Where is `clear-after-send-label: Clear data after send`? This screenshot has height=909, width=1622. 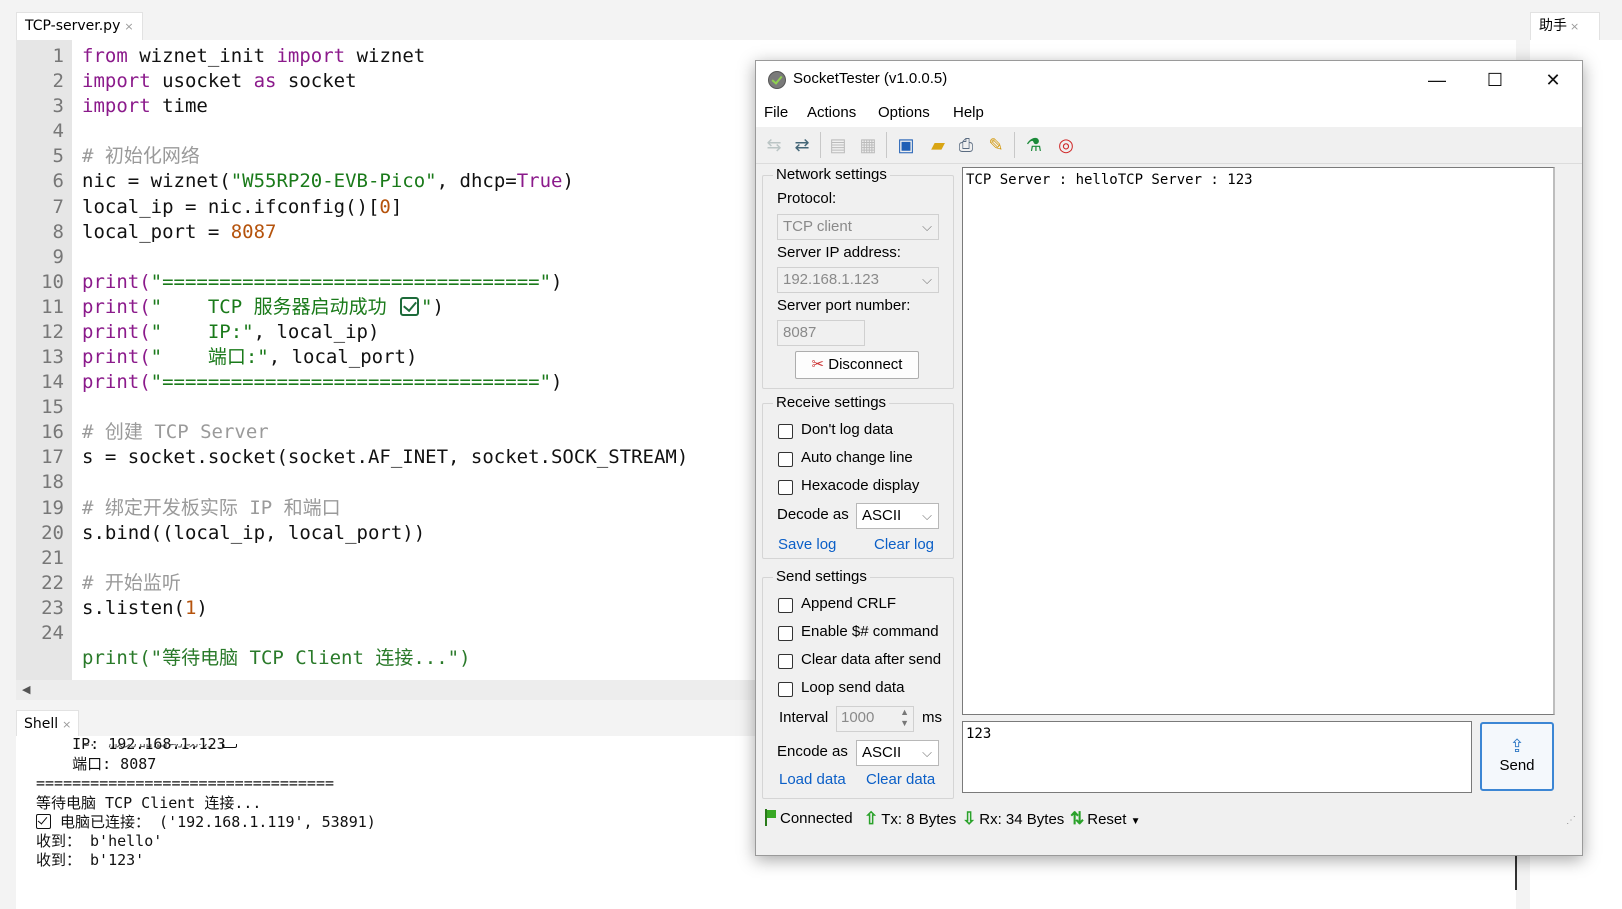 clear-after-send-label: Clear data after send is located at coordinates (871, 659).